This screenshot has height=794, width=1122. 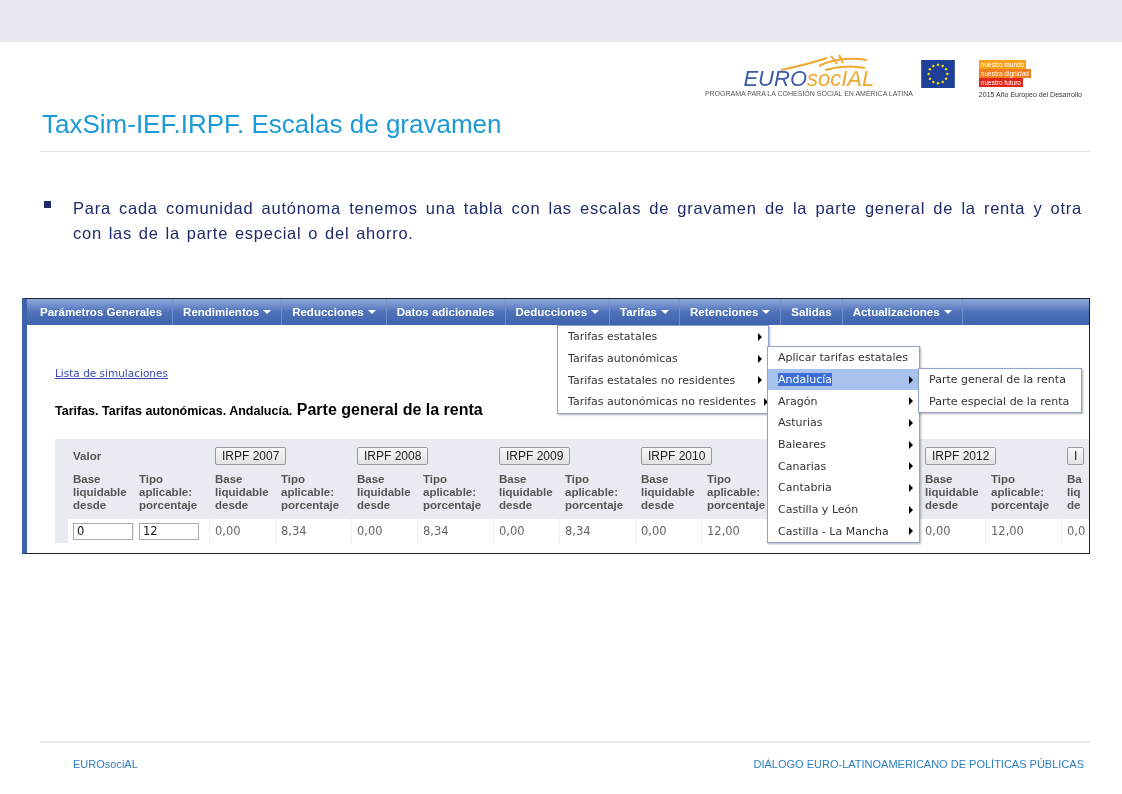 What do you see at coordinates (102, 312) in the screenshot?
I see `menu-item: Parámetros Generales` at bounding box center [102, 312].